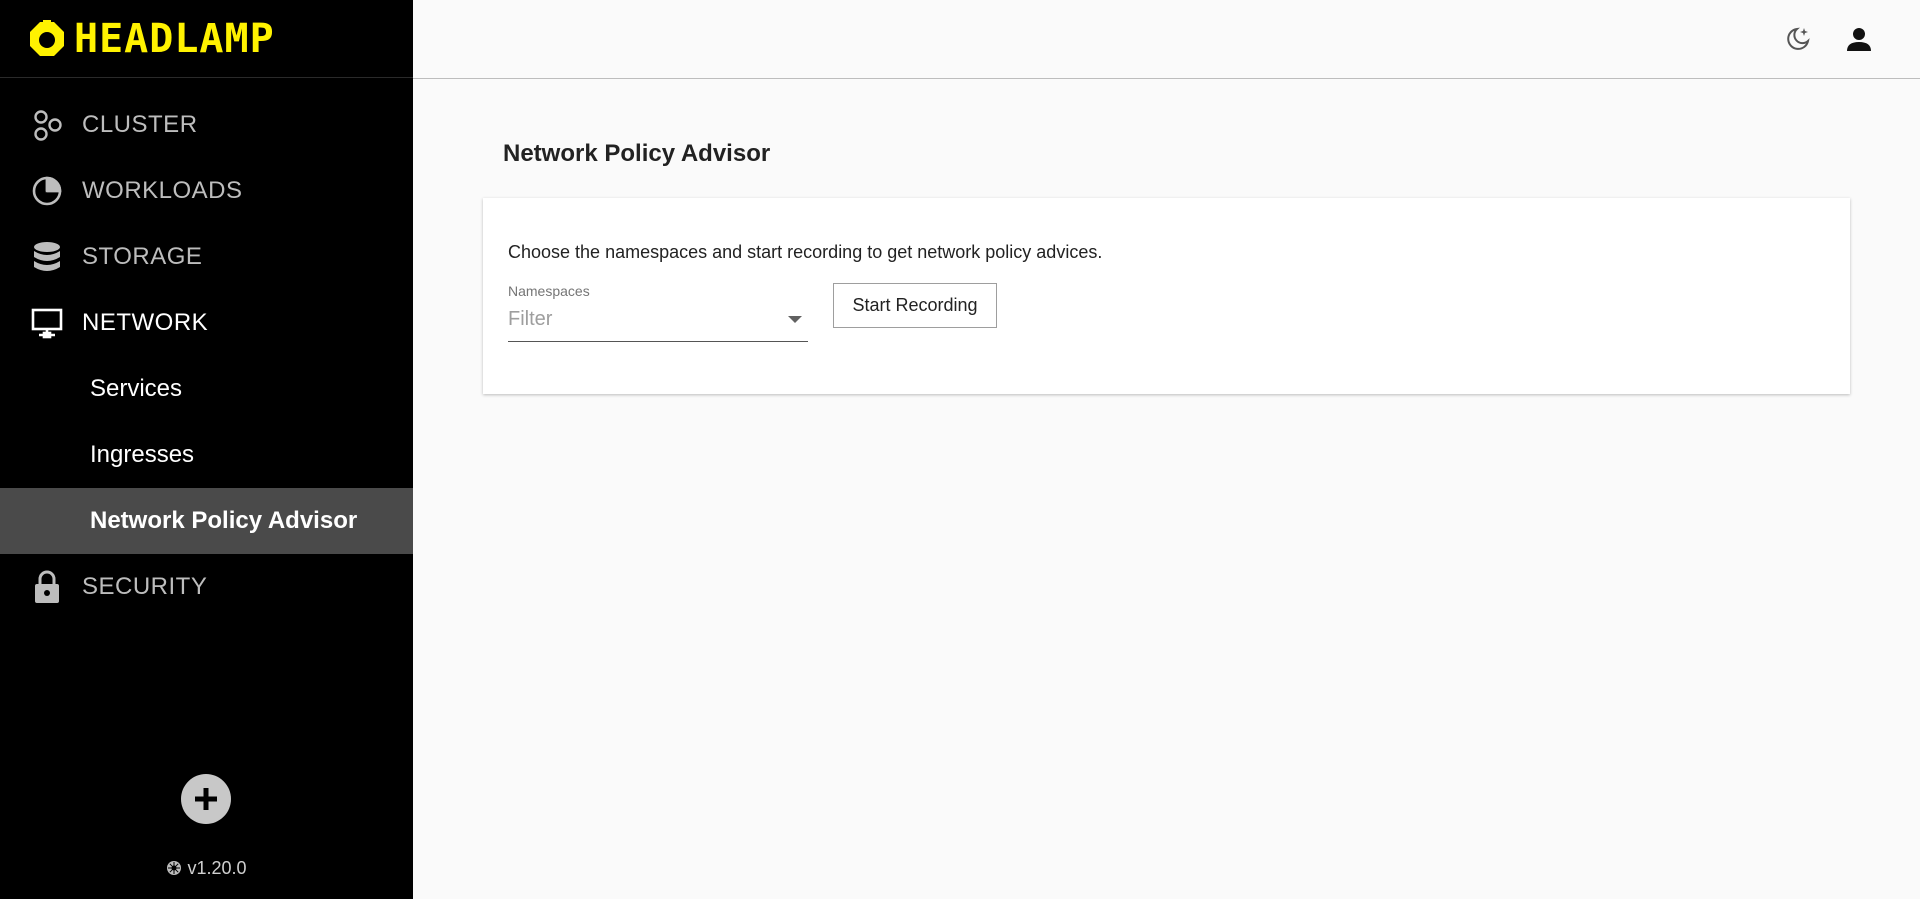 This screenshot has width=1920, height=899. Describe the element at coordinates (795, 319) in the screenshot. I see `chevron-down-icon` at that location.